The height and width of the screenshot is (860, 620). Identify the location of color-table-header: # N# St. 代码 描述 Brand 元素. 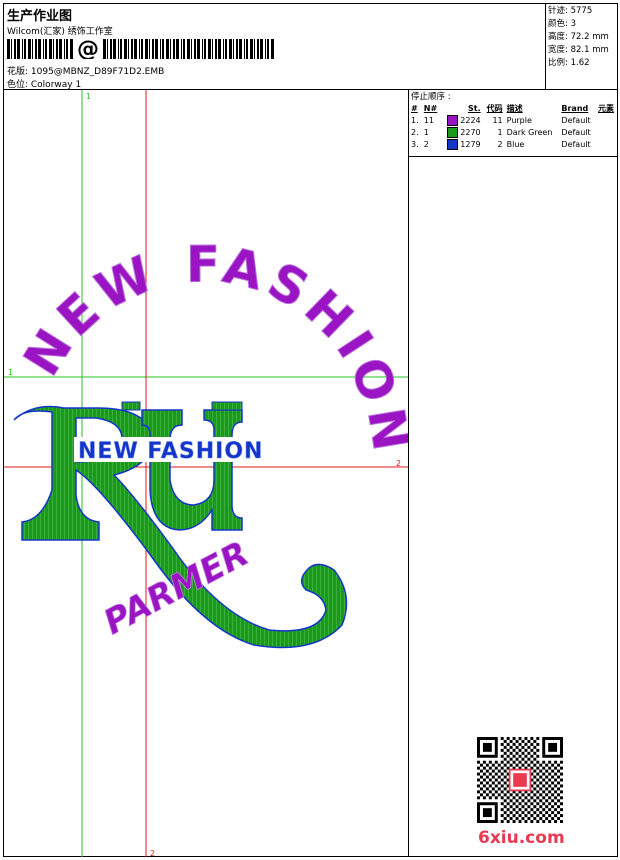
(513, 108).